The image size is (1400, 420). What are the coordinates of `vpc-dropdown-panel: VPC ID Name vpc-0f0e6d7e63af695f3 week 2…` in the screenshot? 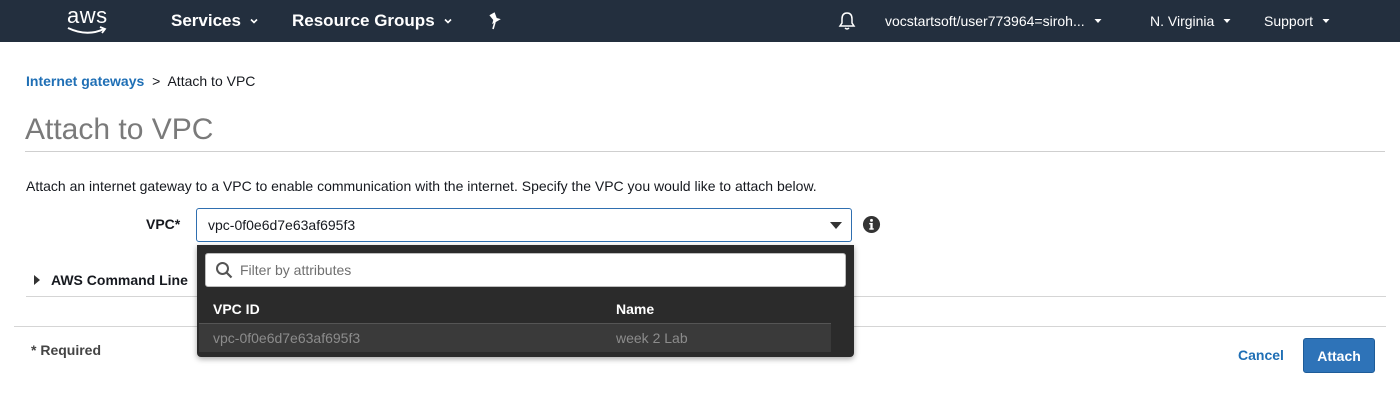 It's located at (525, 301).